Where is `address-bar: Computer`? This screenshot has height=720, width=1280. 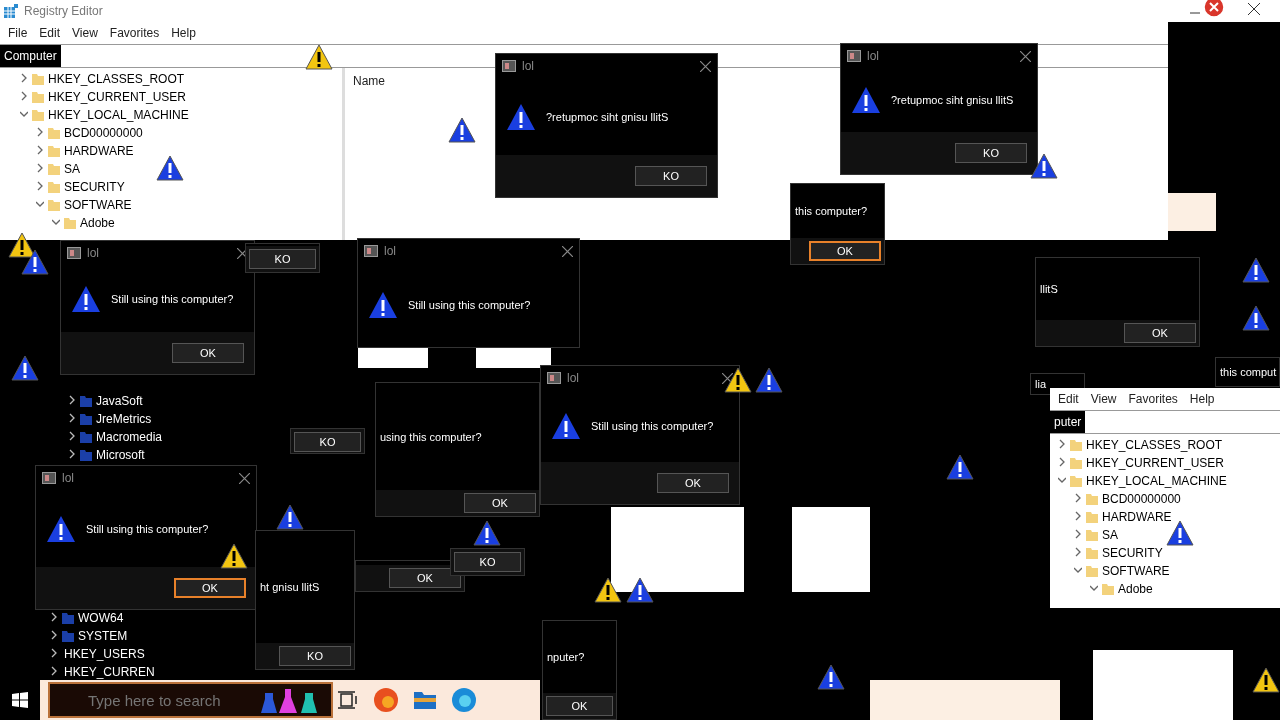 address-bar: Computer is located at coordinates (30, 56).